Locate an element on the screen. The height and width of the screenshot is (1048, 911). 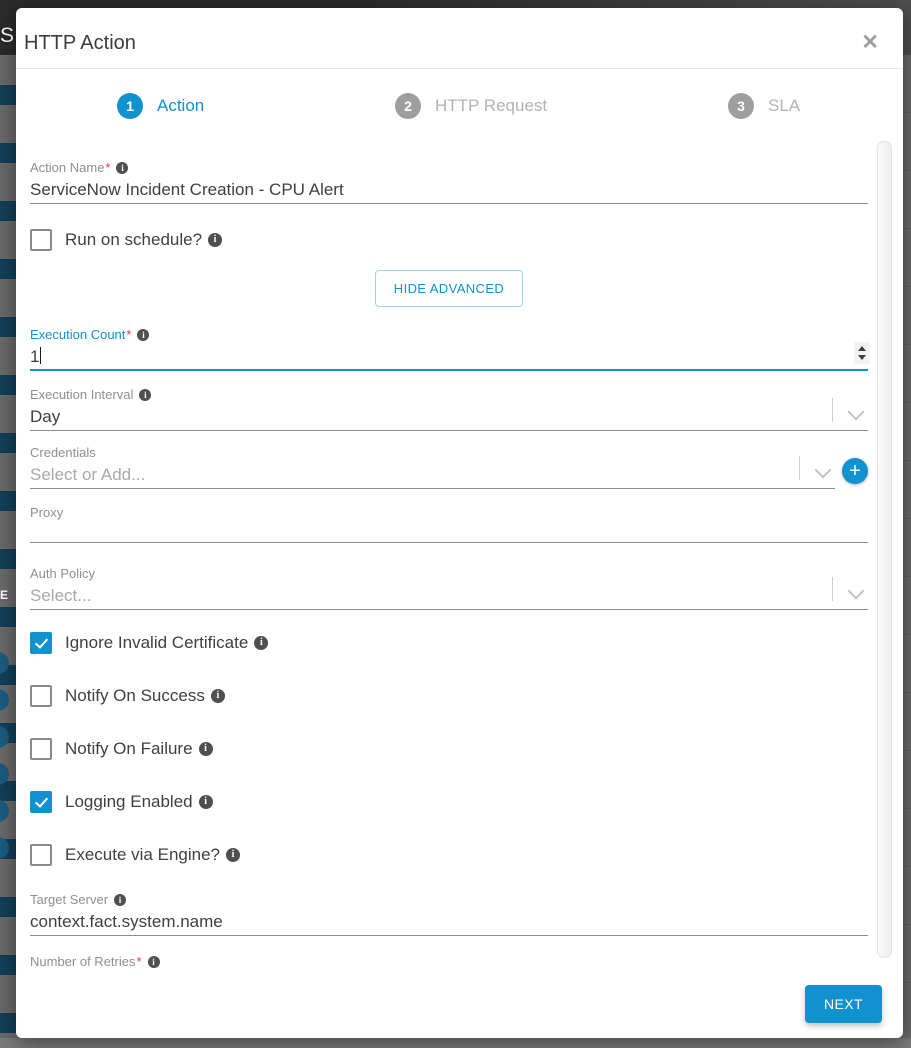
advanced-toggle-wrap: HIDE ADVANCED is located at coordinates (449, 288).